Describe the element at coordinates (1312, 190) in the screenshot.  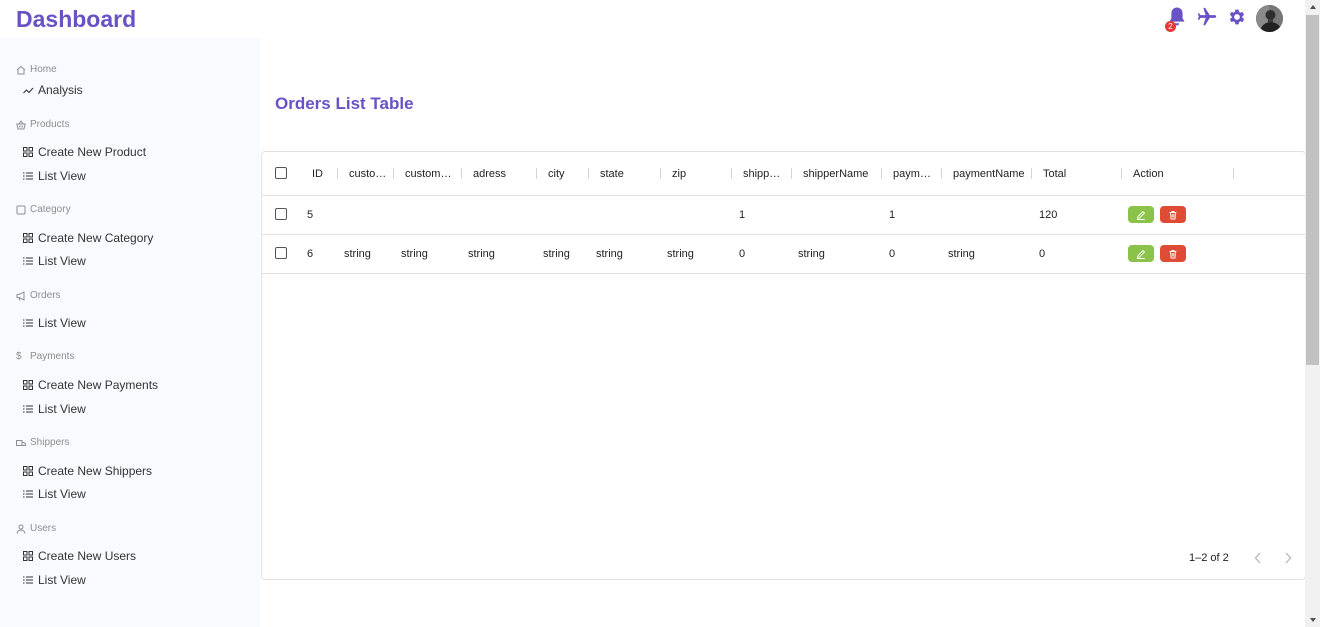
I see `scroll-thumb` at that location.